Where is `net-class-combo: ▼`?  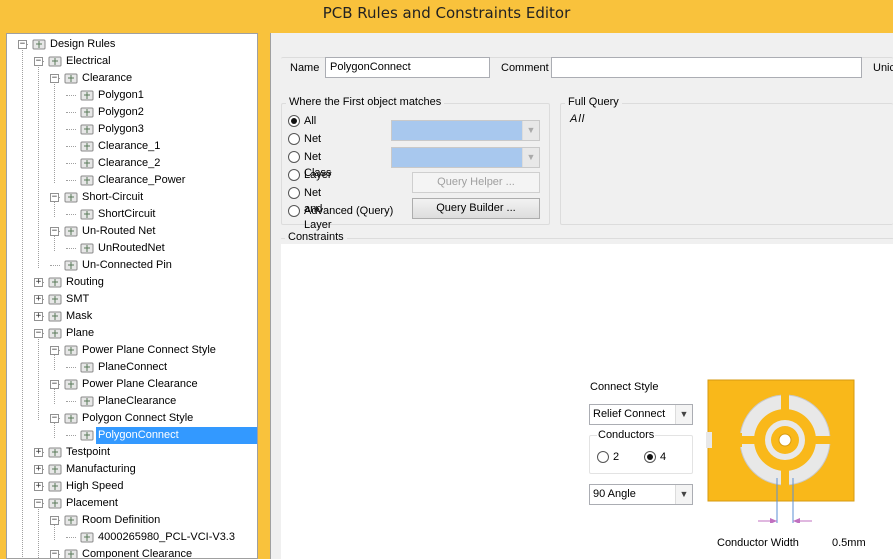
net-class-combo: ▼ is located at coordinates (465, 157).